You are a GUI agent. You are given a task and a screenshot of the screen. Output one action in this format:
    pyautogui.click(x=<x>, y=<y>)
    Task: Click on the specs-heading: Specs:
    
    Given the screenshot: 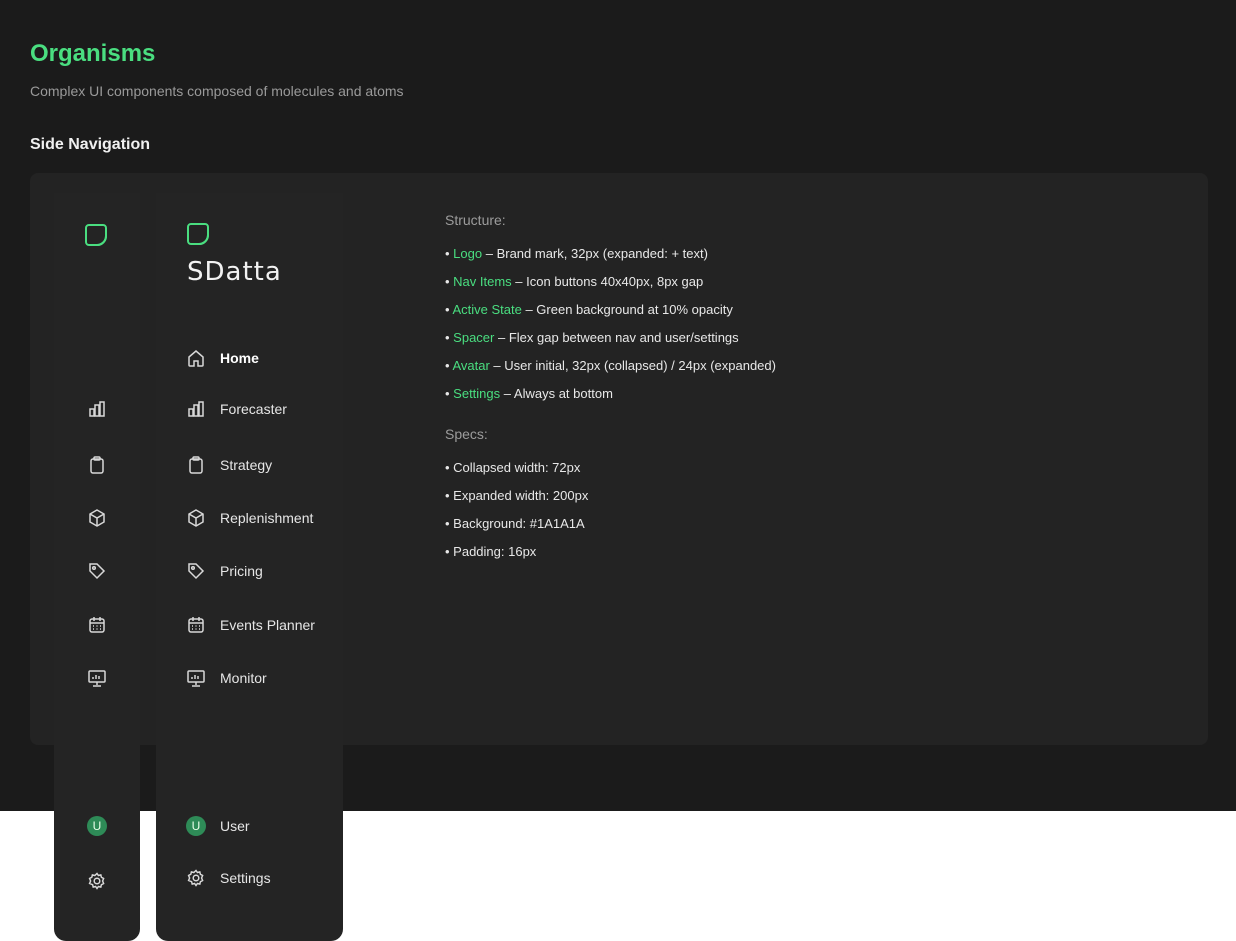 What is the action you would take?
    pyautogui.click(x=466, y=434)
    